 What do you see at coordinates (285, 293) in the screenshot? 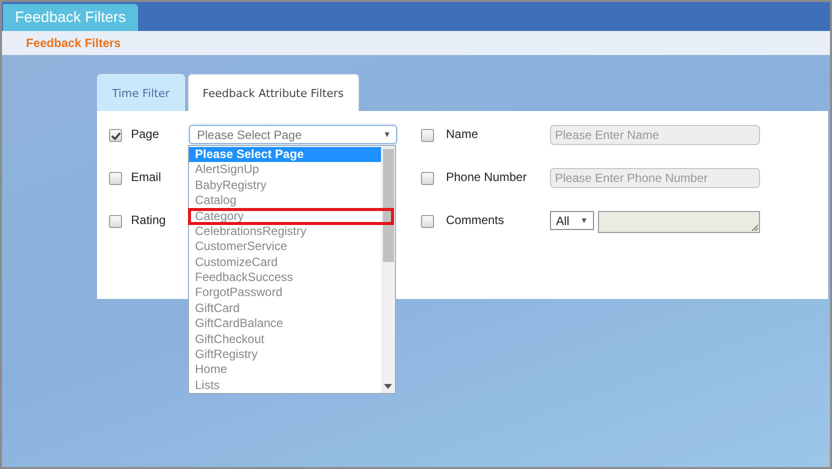
I see `dropdown-option: ForgotPassword` at bounding box center [285, 293].